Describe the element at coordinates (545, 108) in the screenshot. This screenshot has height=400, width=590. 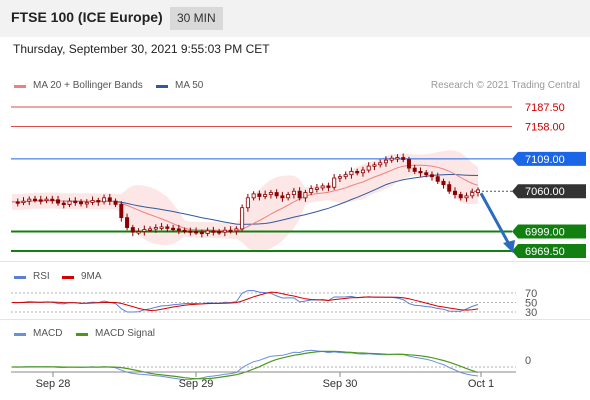
I see `level-label-0: 7187.50` at that location.